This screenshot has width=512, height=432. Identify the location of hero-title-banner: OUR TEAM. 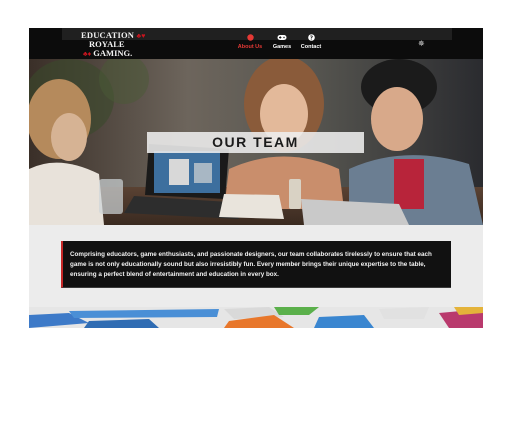
(255, 142).